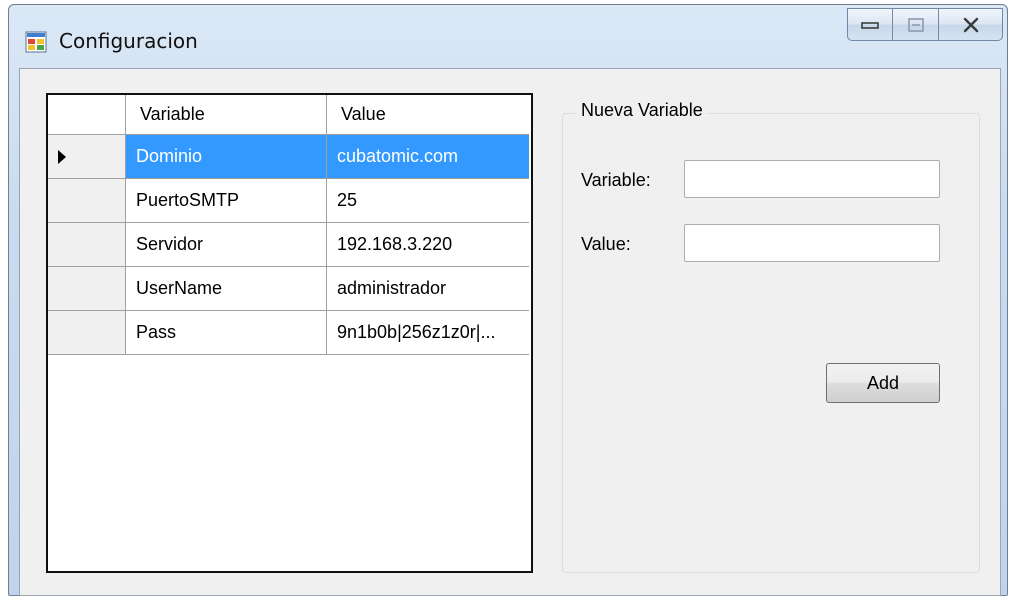 This screenshot has width=1012, height=602. What do you see at coordinates (508, 31) in the screenshot?
I see `title-bar: Configuracion` at bounding box center [508, 31].